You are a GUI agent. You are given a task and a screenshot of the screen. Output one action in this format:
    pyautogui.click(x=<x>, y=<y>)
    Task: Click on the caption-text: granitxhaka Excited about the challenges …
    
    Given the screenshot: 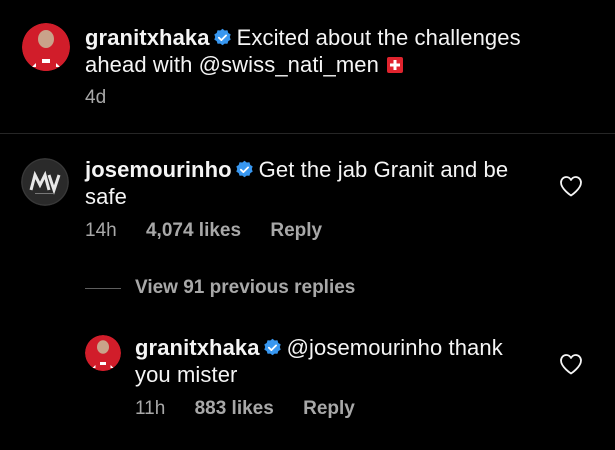 What is the action you would take?
    pyautogui.click(x=335, y=51)
    